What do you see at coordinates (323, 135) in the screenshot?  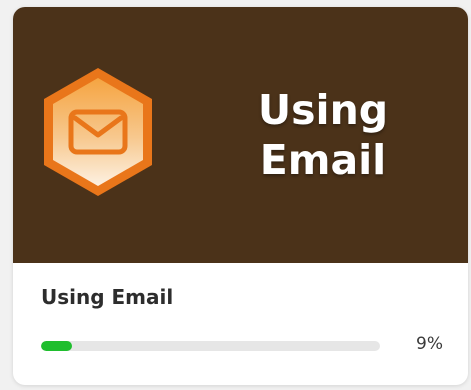 I see `banner-title: Using Email` at bounding box center [323, 135].